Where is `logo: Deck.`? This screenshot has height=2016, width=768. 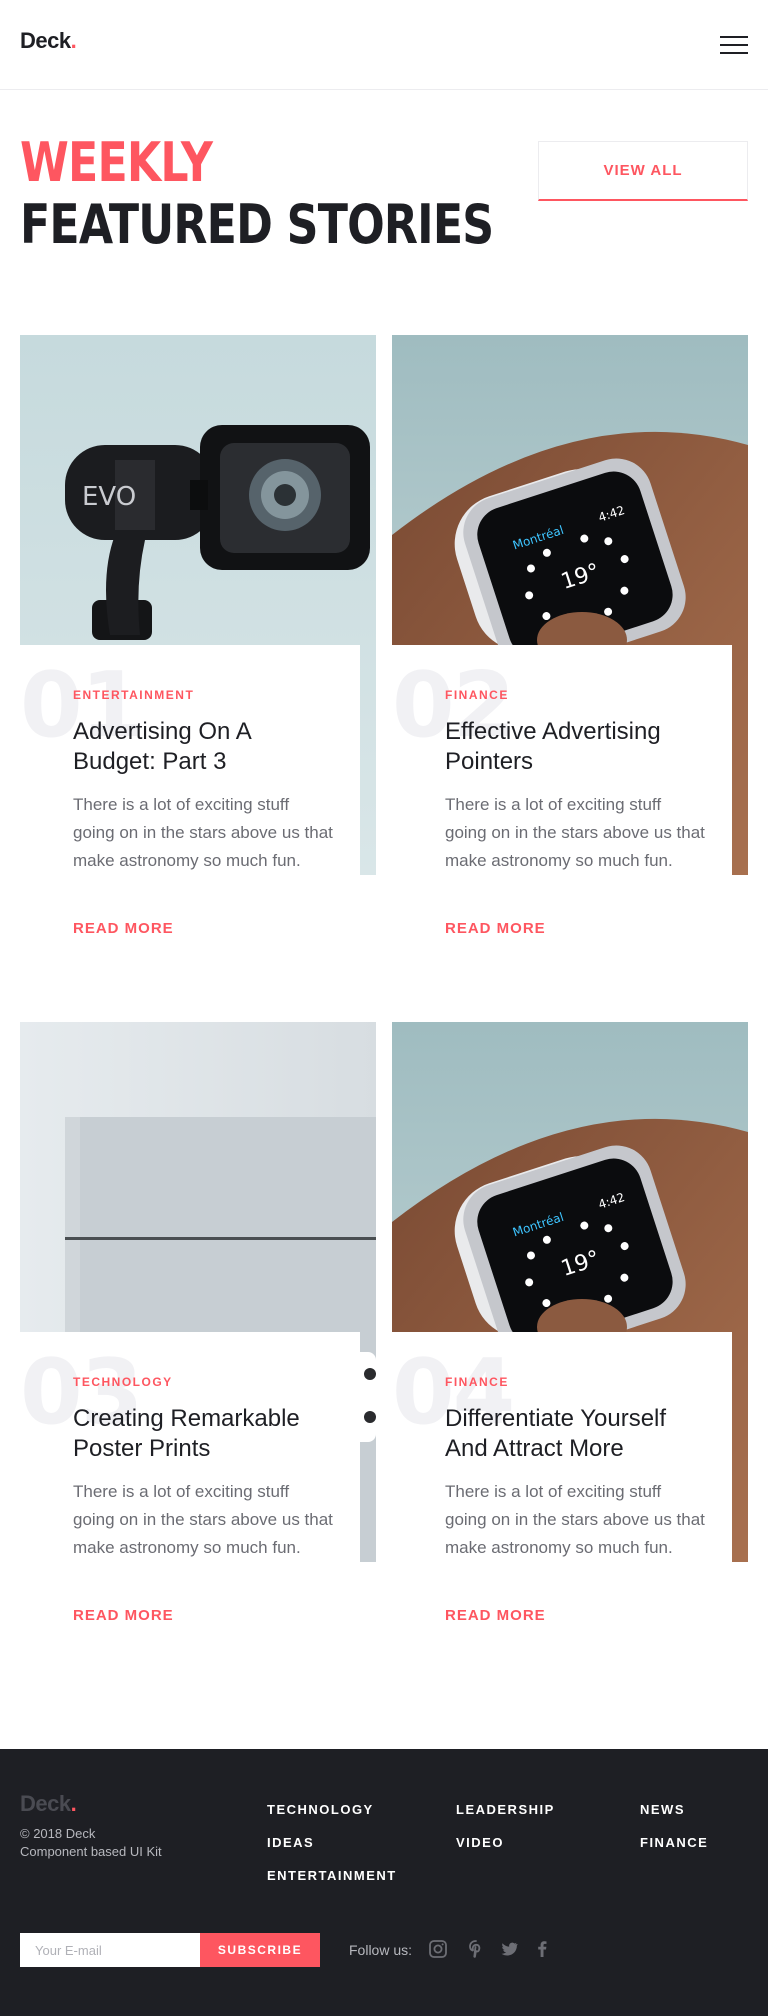 logo: Deck. is located at coordinates (48, 41).